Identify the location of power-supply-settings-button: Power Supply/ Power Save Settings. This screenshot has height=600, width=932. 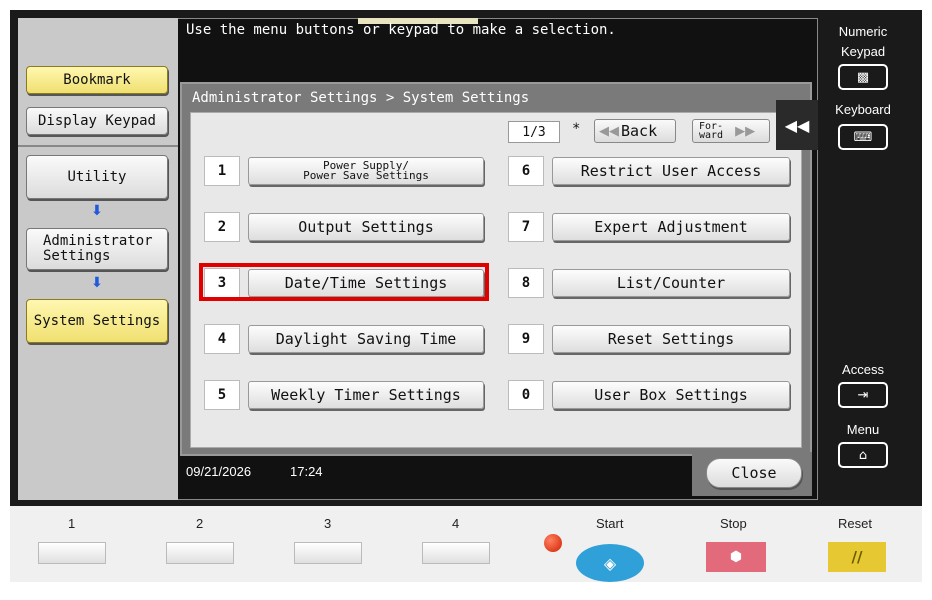
(366, 171).